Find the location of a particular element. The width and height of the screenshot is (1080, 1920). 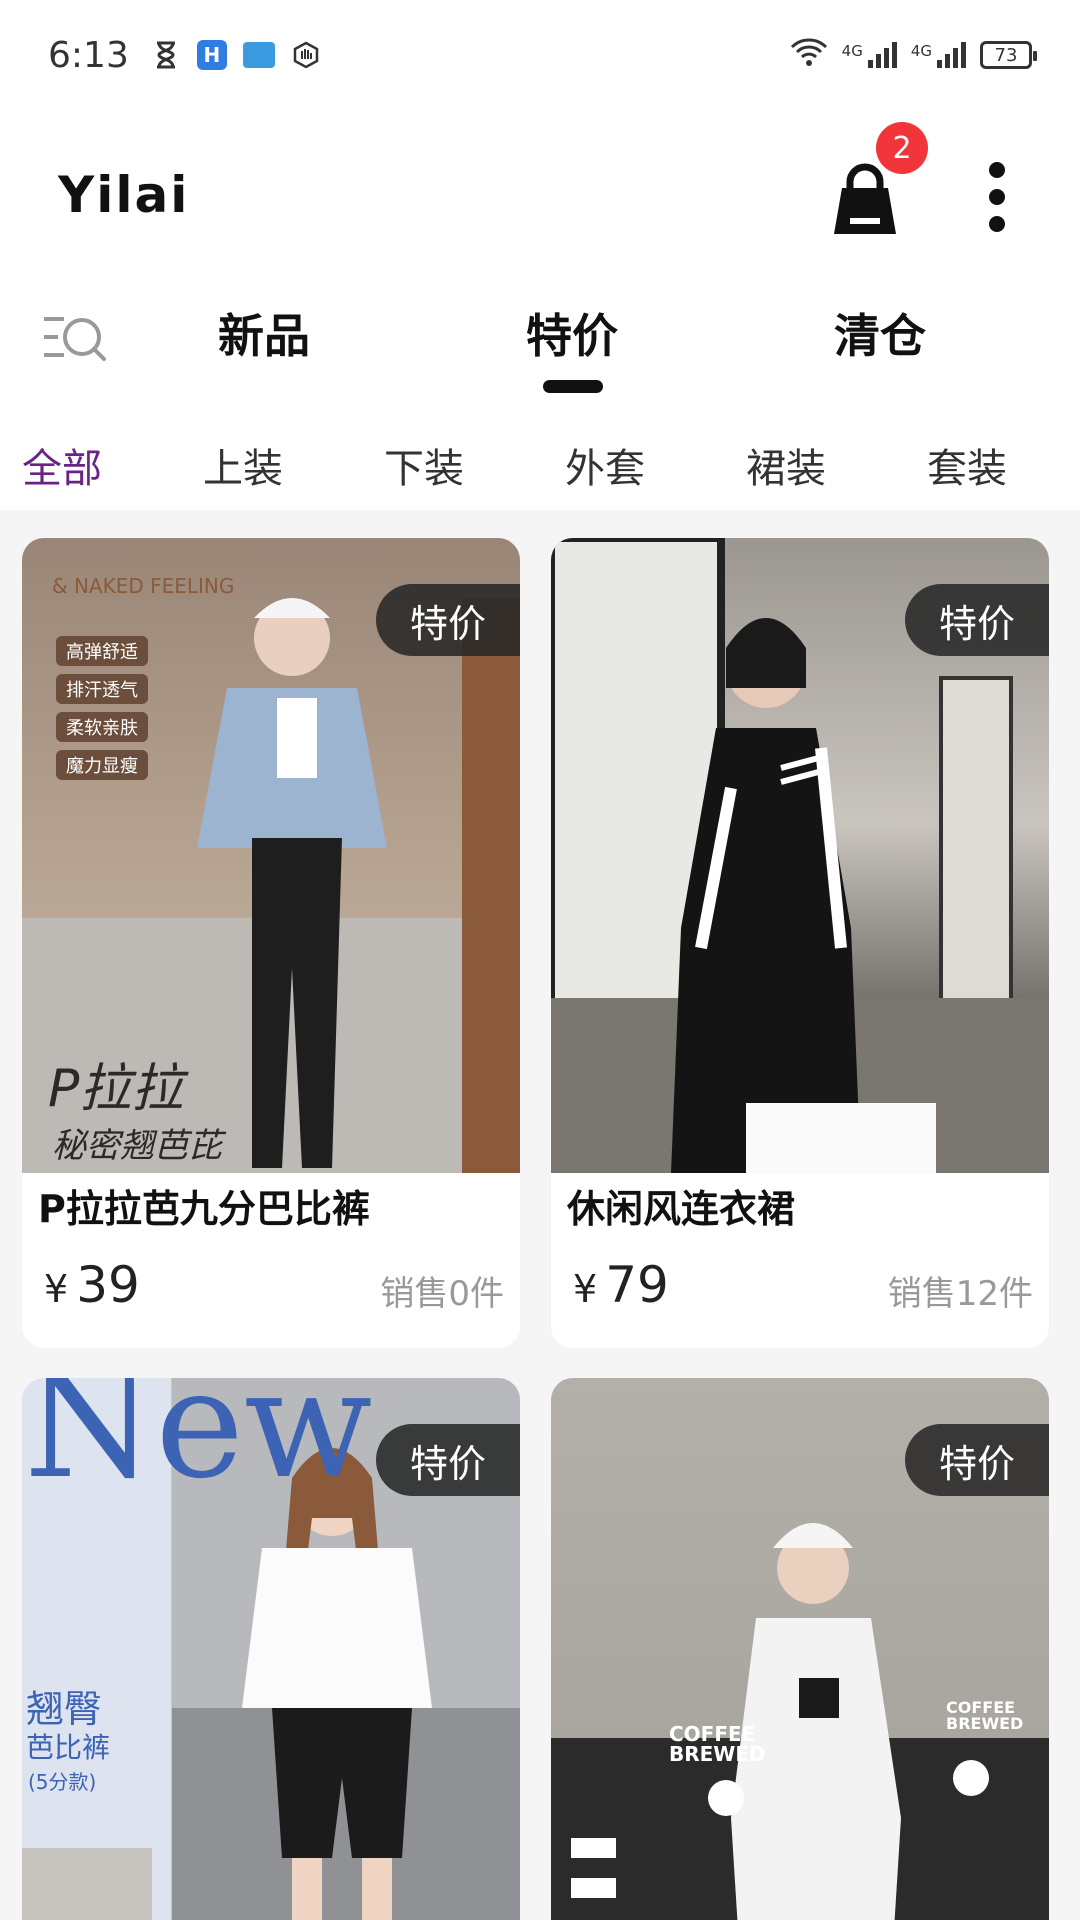

cart-badge: 2 is located at coordinates (902, 148).